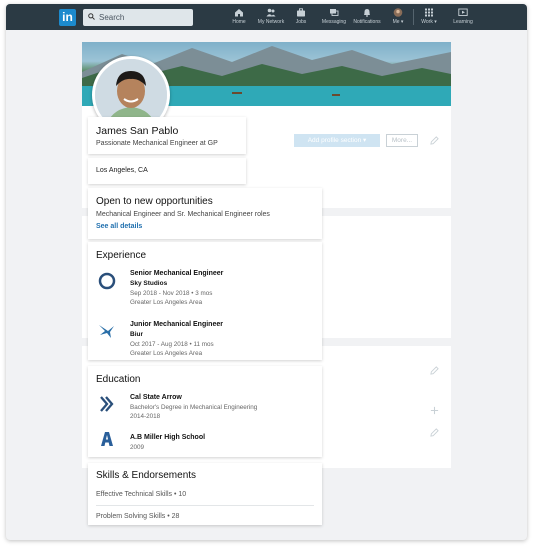 This screenshot has width=533, height=546. What do you see at coordinates (301, 22) in the screenshot?
I see `nav-jobs-label: Jobs` at bounding box center [301, 22].